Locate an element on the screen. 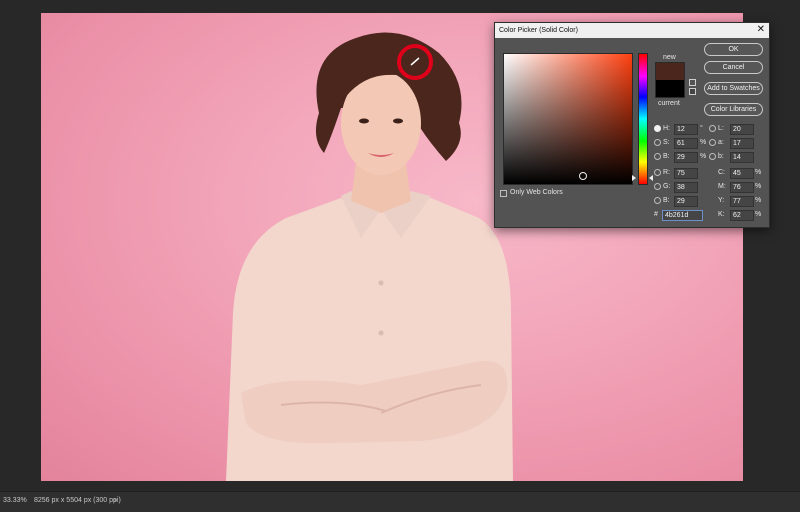 The height and width of the screenshot is (512, 800). only-web-colors-checkbox is located at coordinates (503, 193).